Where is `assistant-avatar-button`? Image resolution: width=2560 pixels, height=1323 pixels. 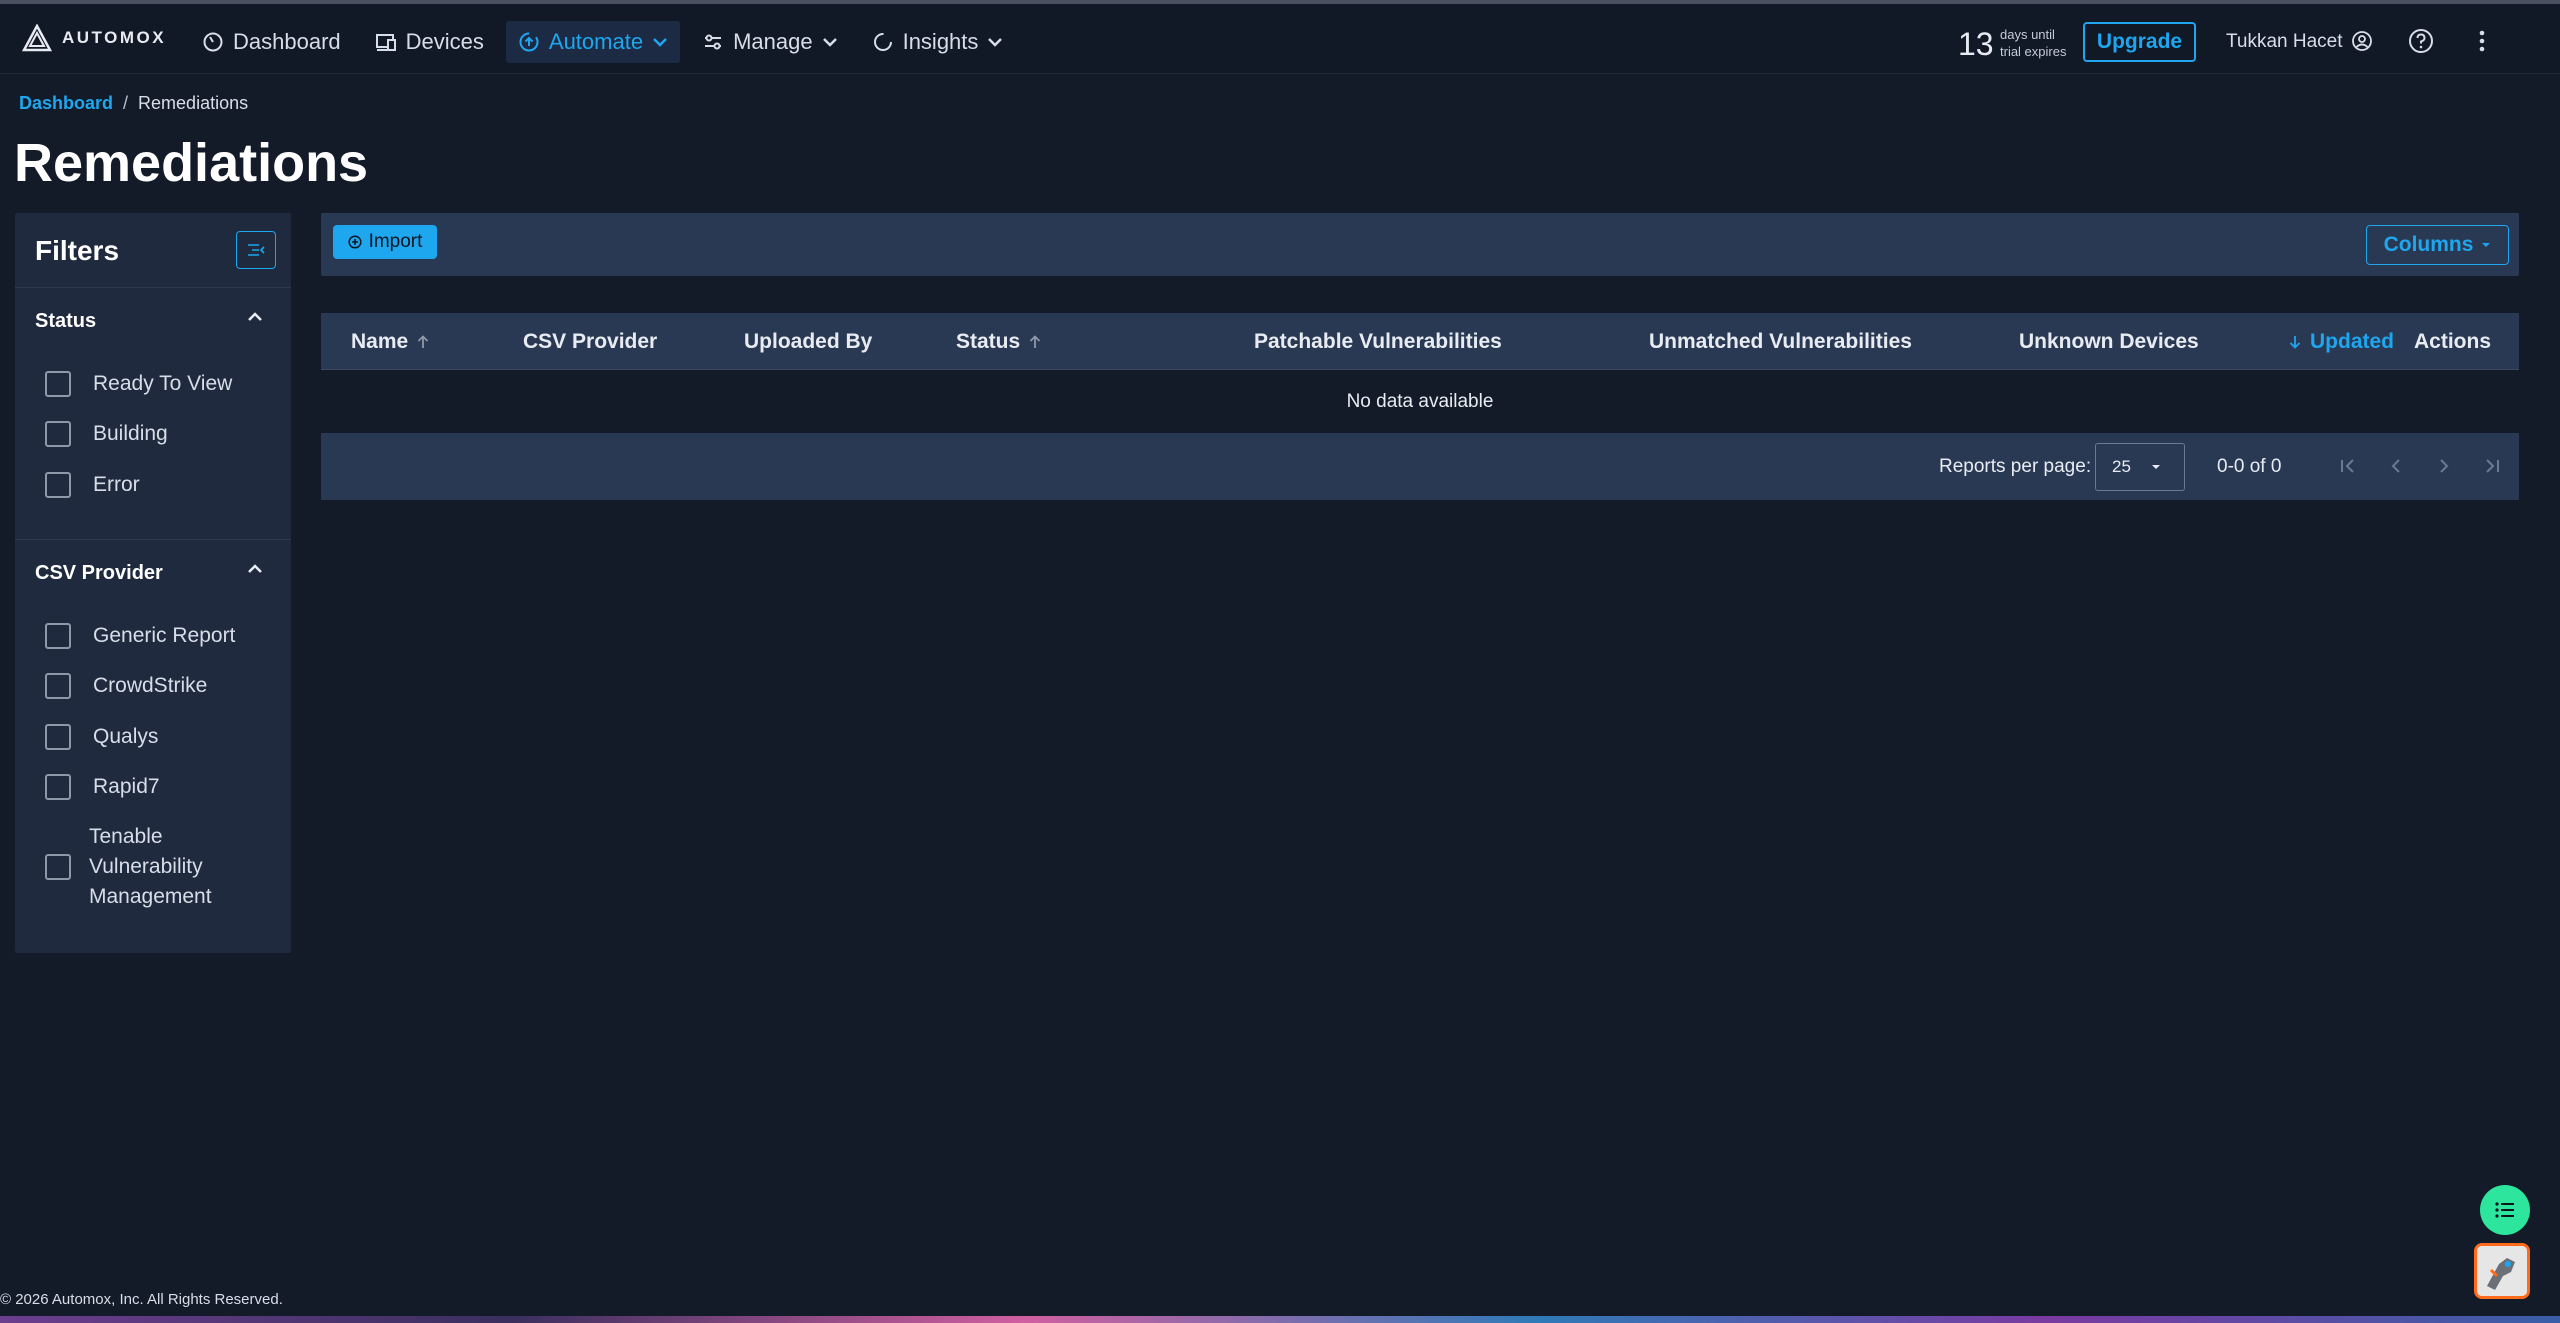 assistant-avatar-button is located at coordinates (2502, 1271).